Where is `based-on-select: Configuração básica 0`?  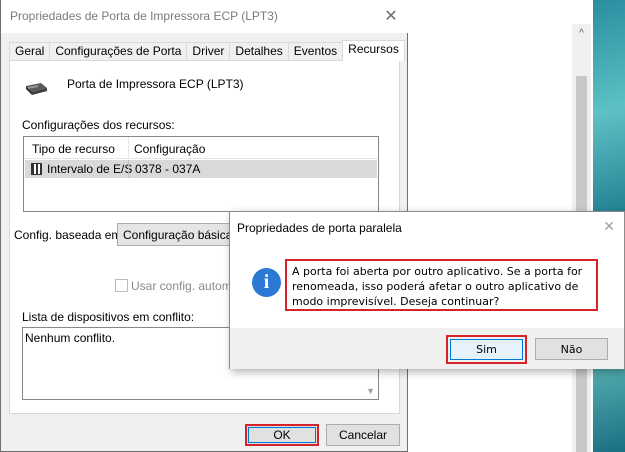
based-on-select: Configuração básica 0 is located at coordinates (182, 234).